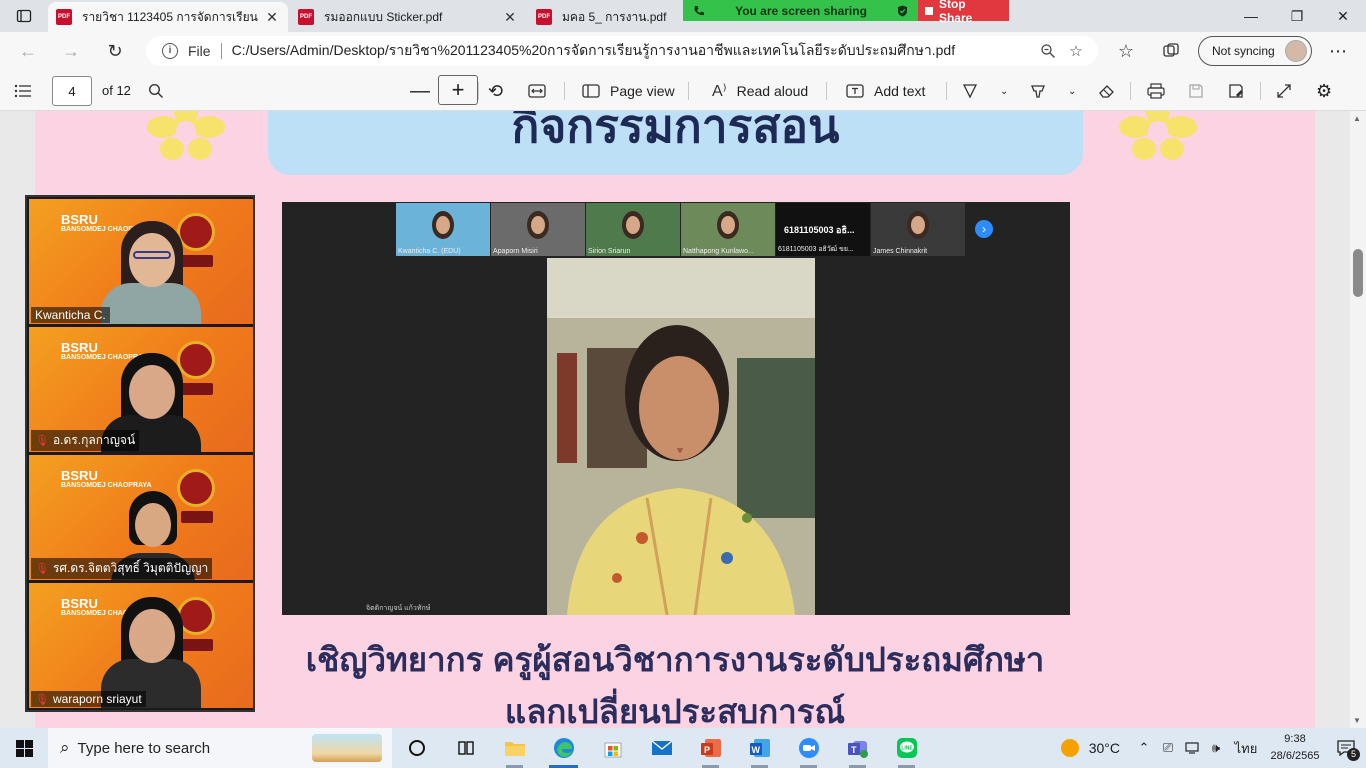 This screenshot has height=768, width=1366. What do you see at coordinates (1246, 748) in the screenshot?
I see `input-language: ไทย` at bounding box center [1246, 748].